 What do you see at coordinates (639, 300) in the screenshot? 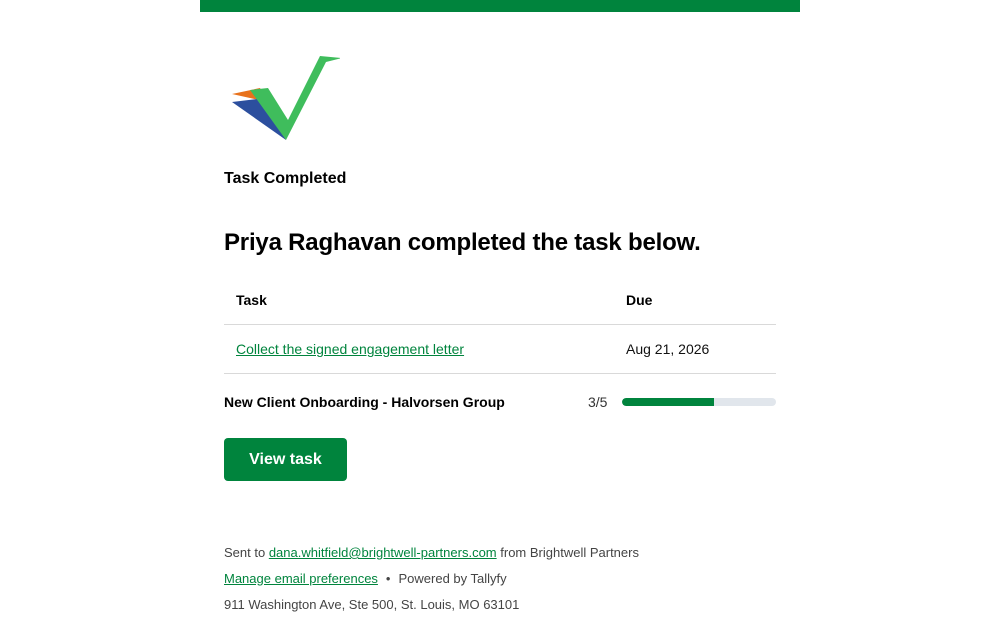
I see `column-header-due: Due` at bounding box center [639, 300].